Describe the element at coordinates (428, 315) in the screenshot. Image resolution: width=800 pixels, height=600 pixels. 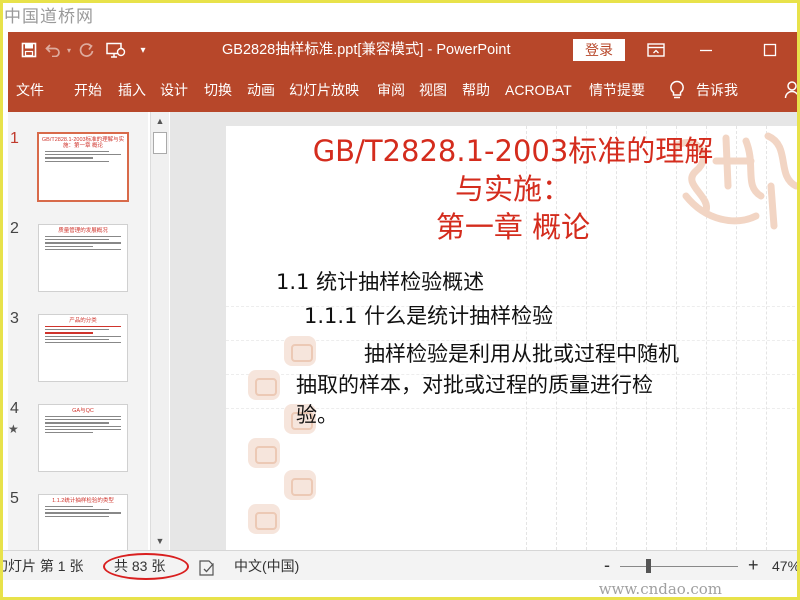
I see `slide-heading-2: 1.1.1 什么是统计抽样检验` at that location.